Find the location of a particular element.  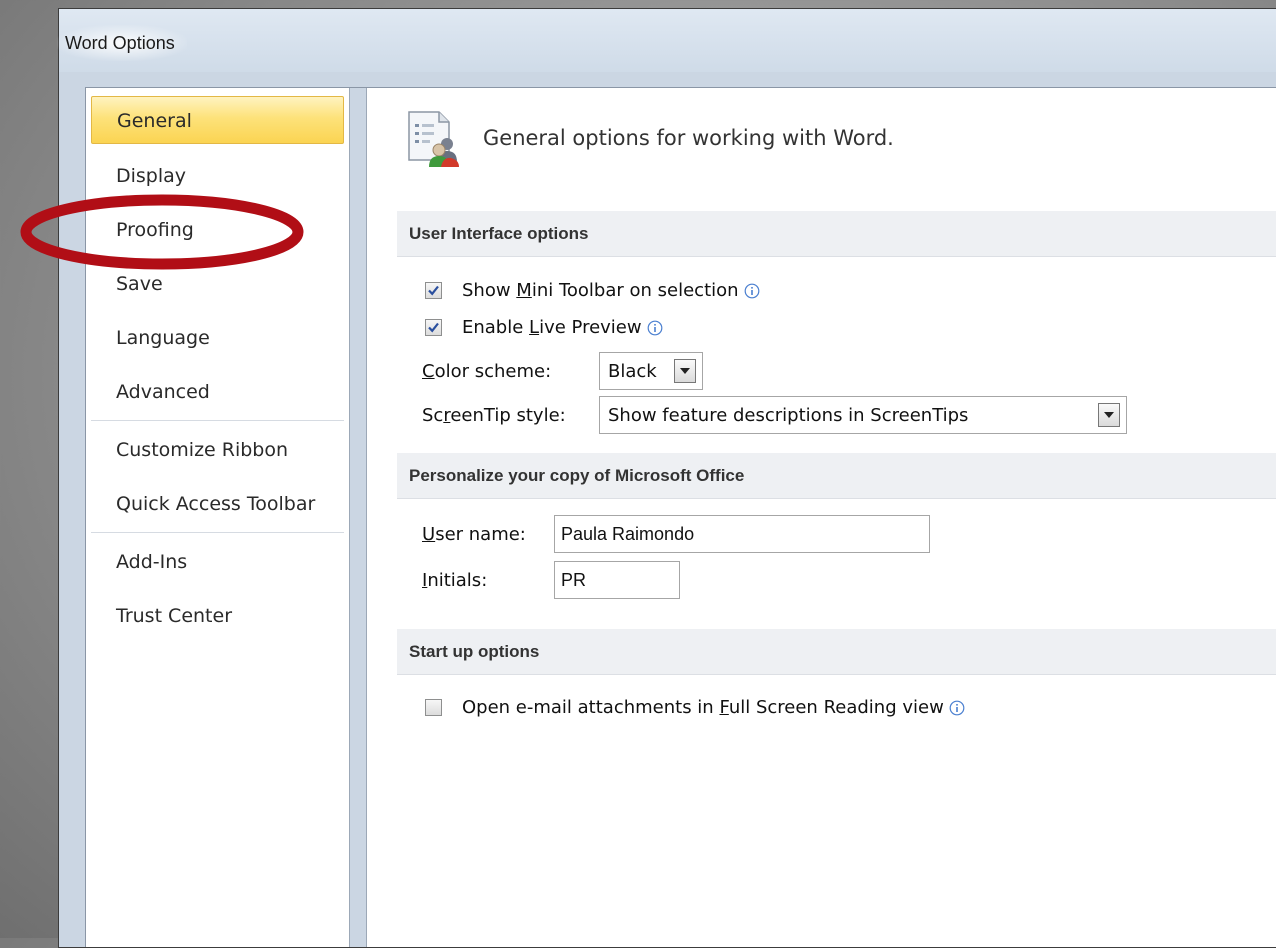

page-heading: General options for working with Word. is located at coordinates (688, 138).